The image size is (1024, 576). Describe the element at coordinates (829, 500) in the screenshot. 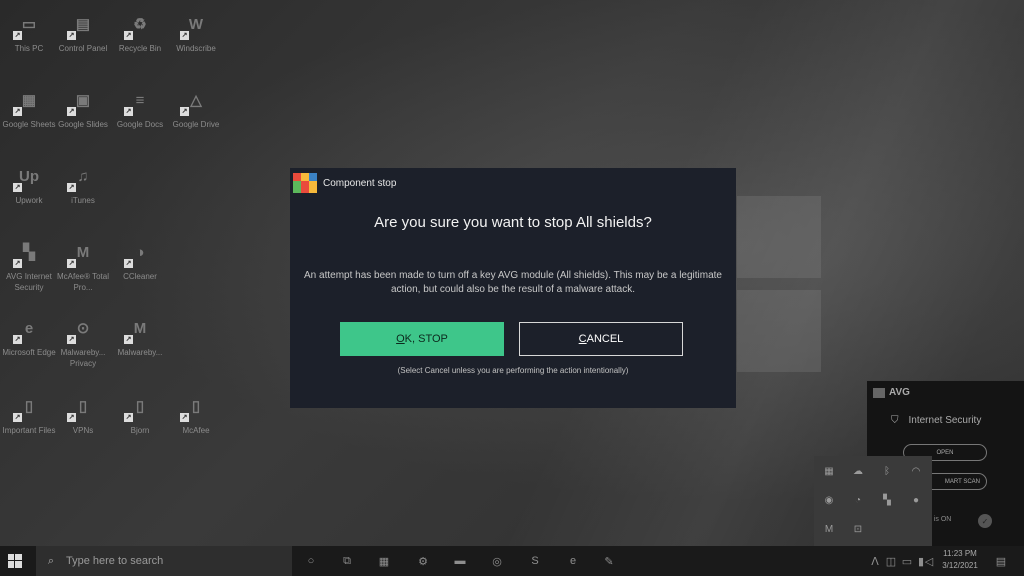

I see `eye-icon: ◉` at that location.